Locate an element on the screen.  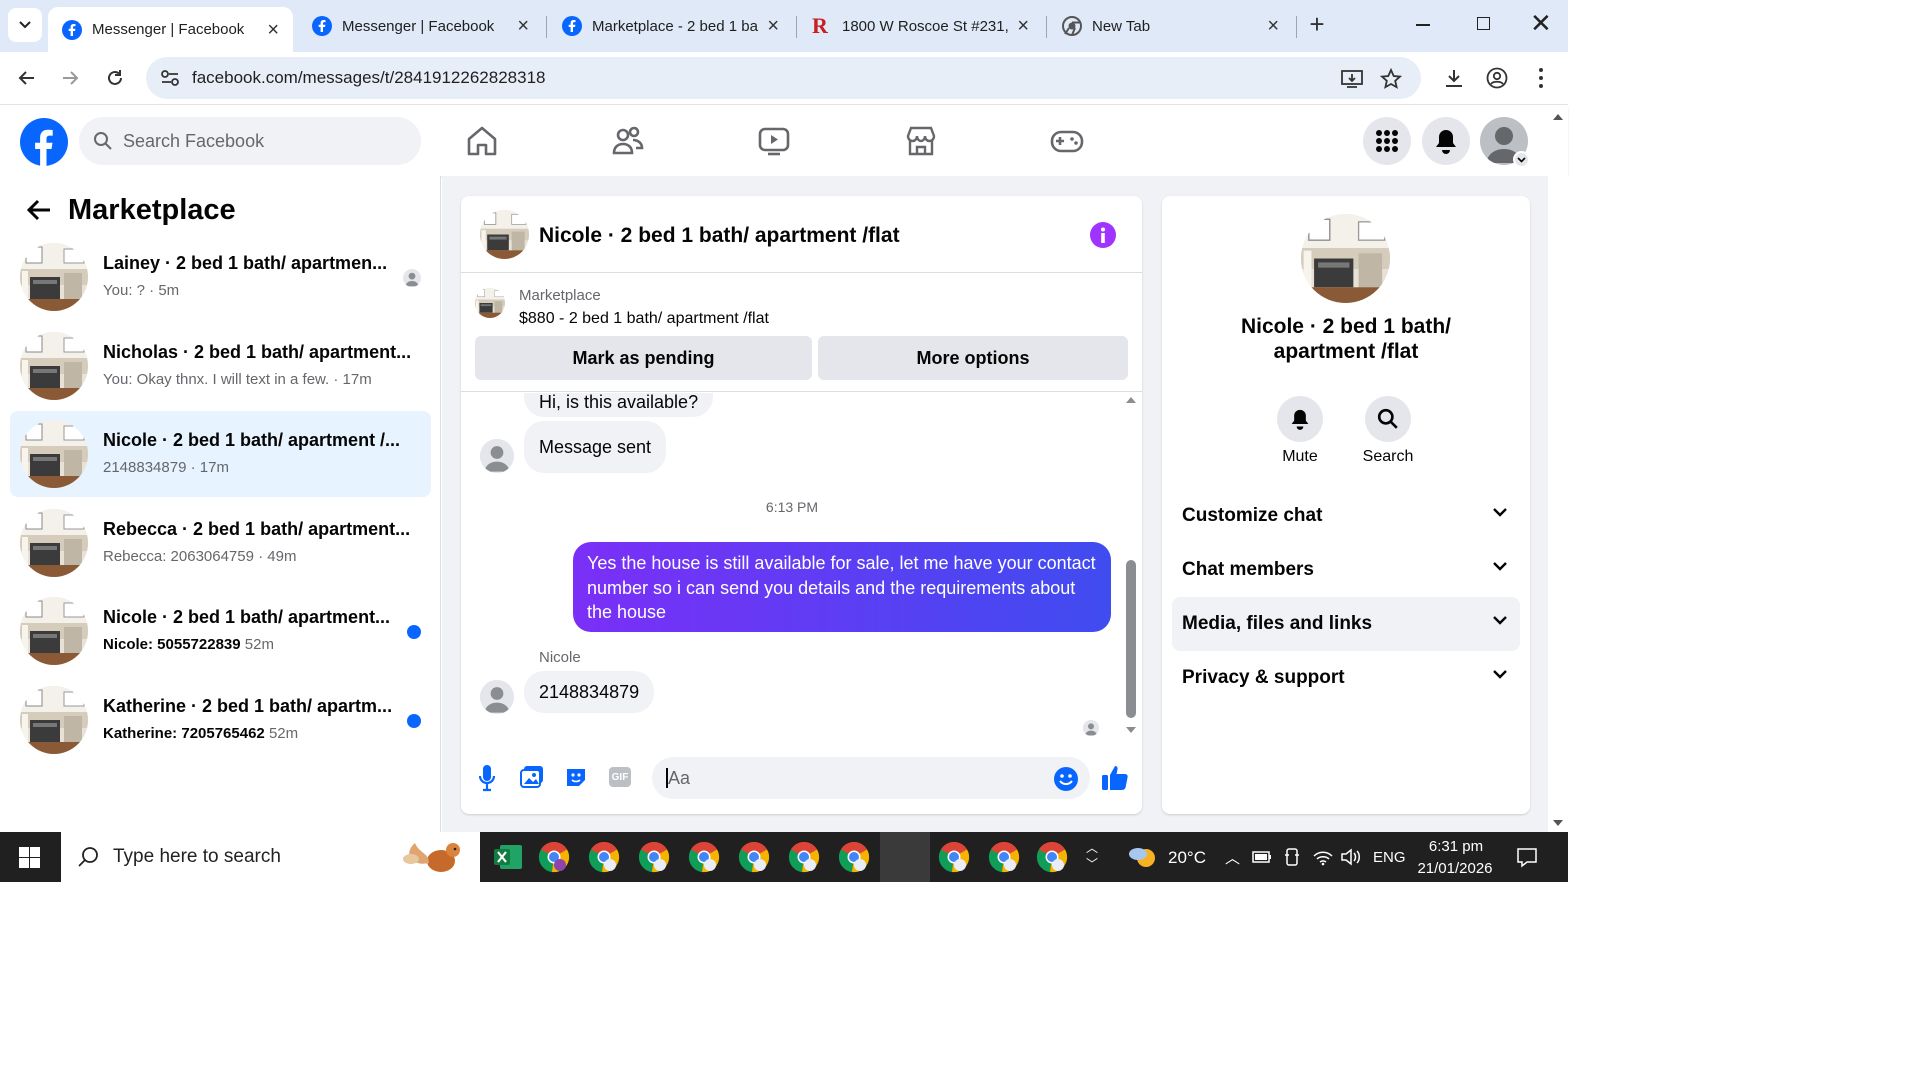
sticker-icon is located at coordinates (576, 777).